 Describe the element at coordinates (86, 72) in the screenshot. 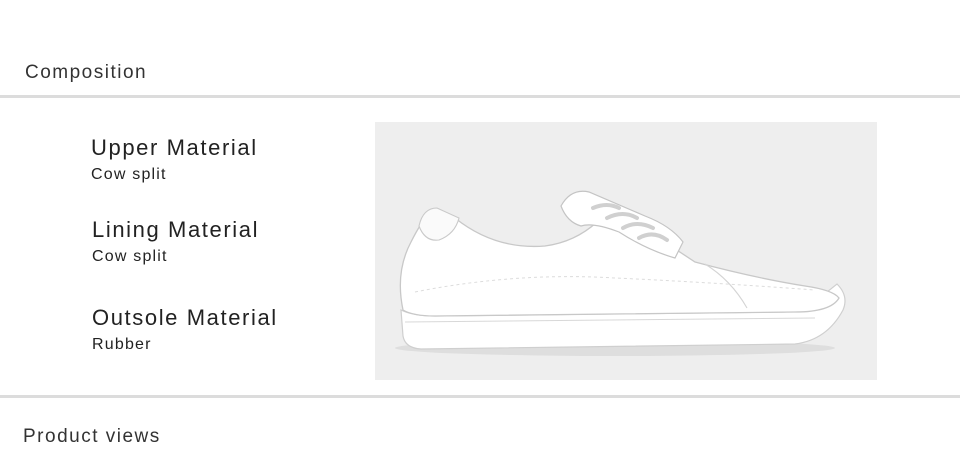

I see `section-title-composition: Composition` at that location.